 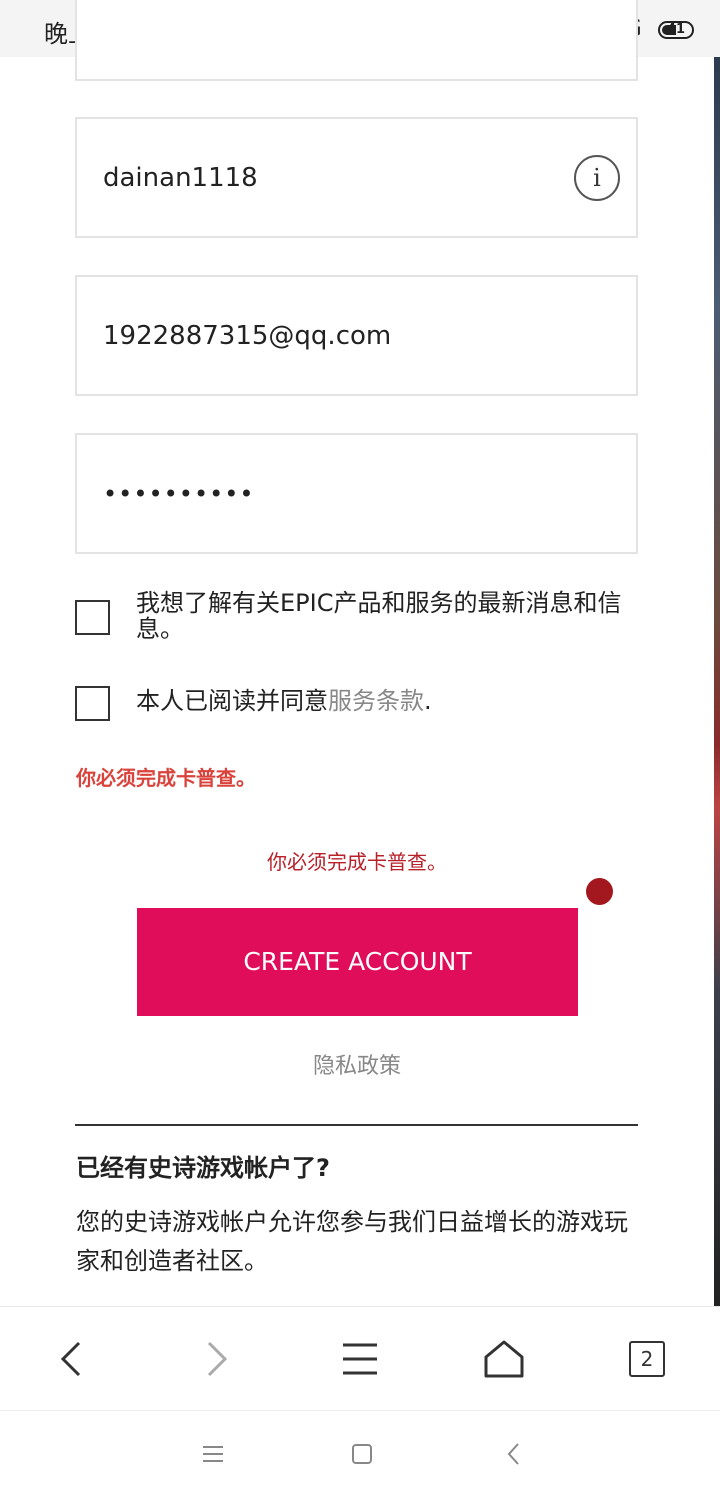 What do you see at coordinates (92, 703) in the screenshot?
I see `terms-checkbox` at bounding box center [92, 703].